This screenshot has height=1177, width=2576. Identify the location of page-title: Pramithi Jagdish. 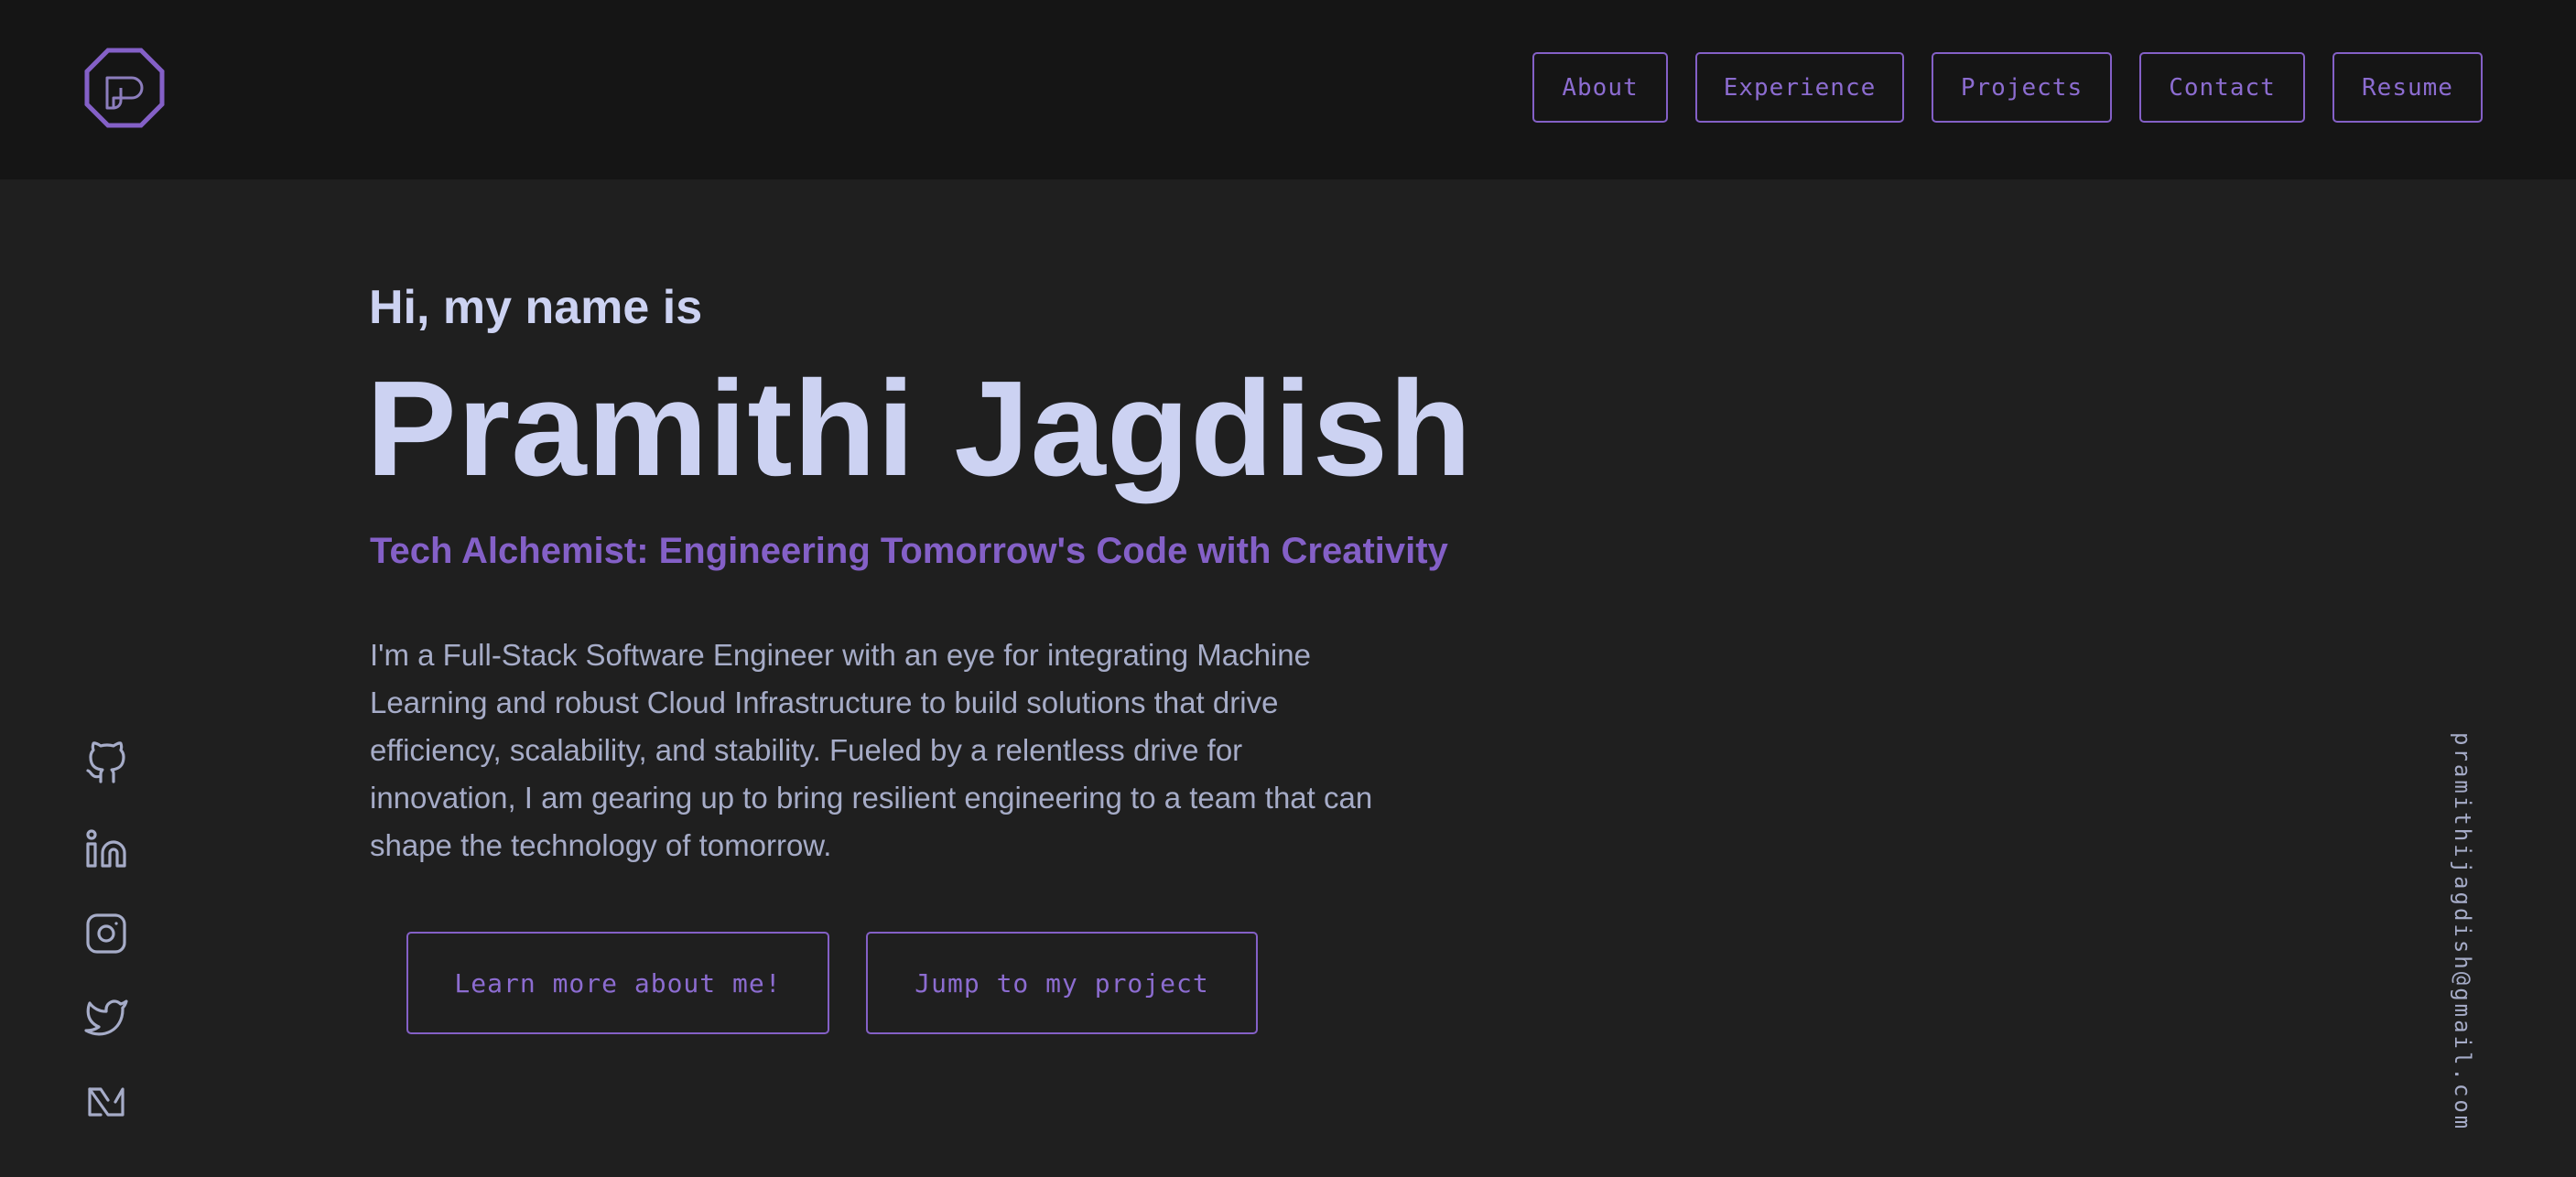
(920, 428).